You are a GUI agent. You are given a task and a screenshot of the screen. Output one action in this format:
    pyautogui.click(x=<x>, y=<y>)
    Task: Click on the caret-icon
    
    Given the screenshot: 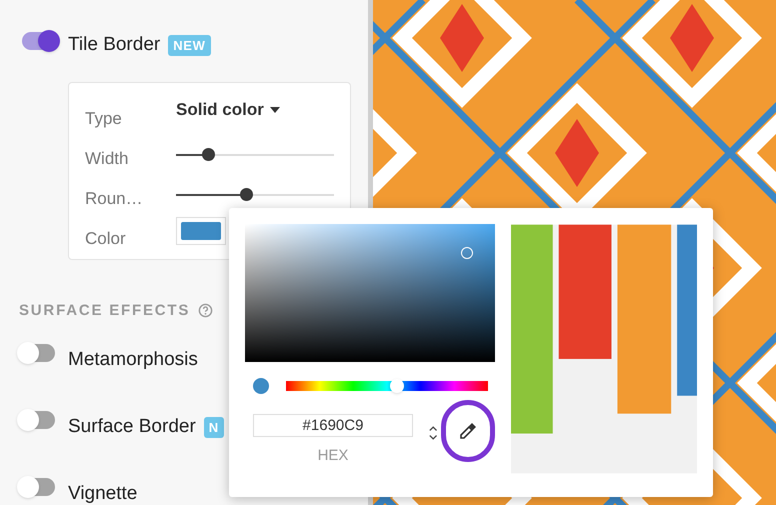 What is the action you would take?
    pyautogui.click(x=275, y=109)
    